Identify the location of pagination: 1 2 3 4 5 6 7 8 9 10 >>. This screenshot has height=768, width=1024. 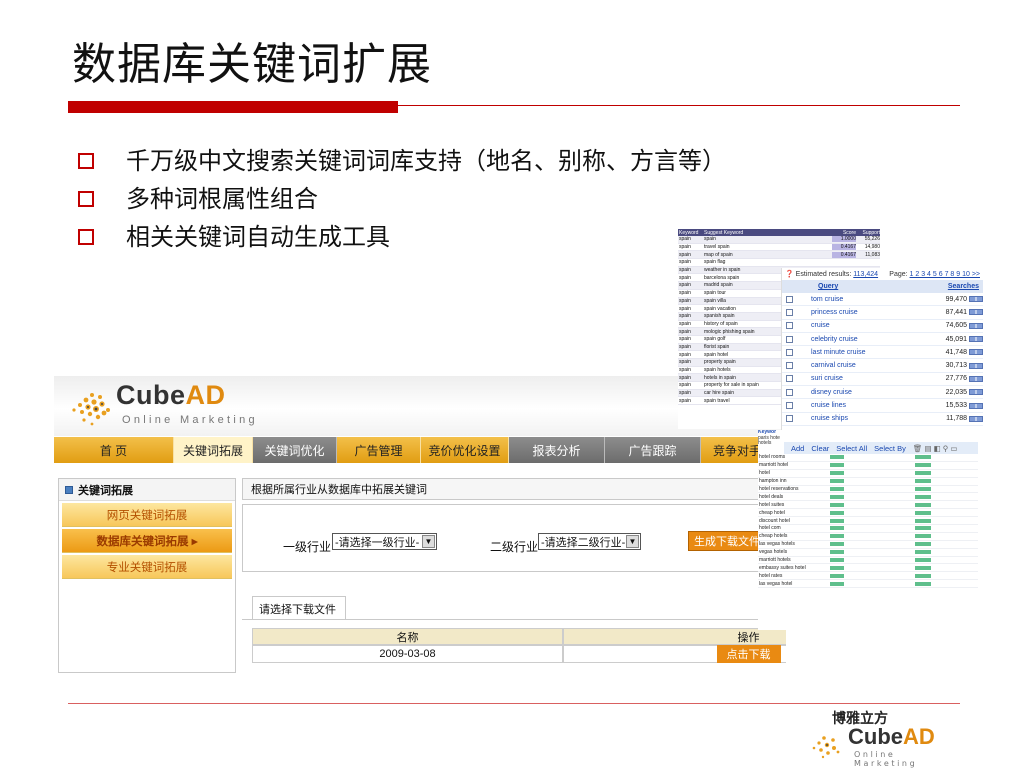
(945, 274).